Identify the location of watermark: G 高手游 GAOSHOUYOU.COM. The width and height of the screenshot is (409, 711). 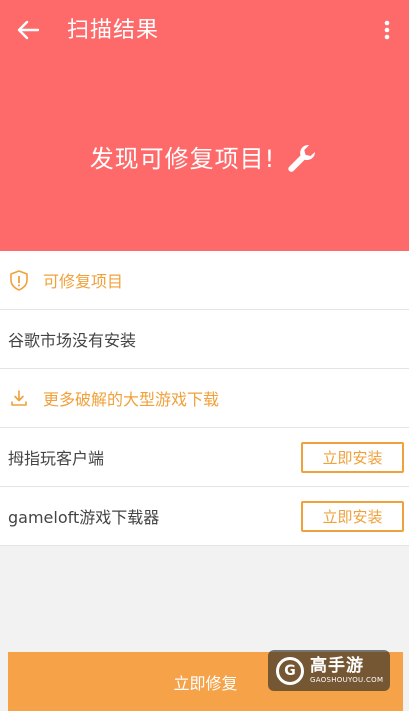
(329, 670).